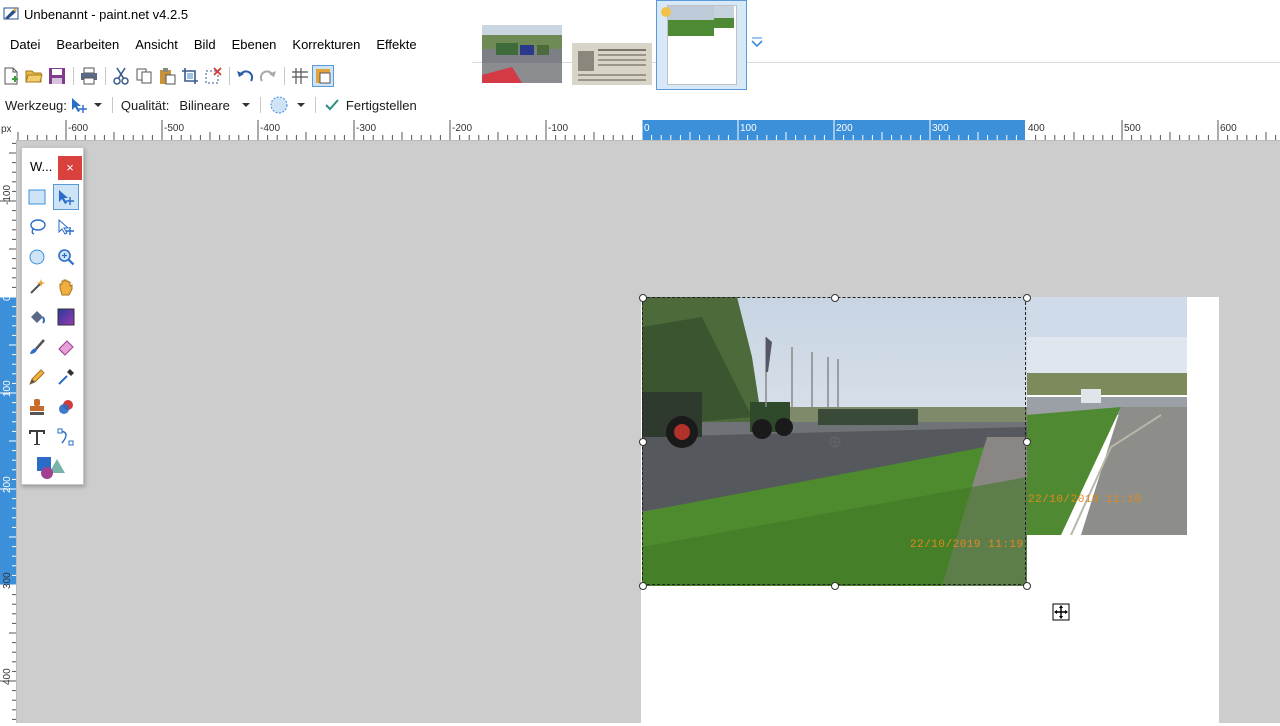  Describe the element at coordinates (326, 45) in the screenshot. I see `menu-korrekturen: Korrekturen` at that location.